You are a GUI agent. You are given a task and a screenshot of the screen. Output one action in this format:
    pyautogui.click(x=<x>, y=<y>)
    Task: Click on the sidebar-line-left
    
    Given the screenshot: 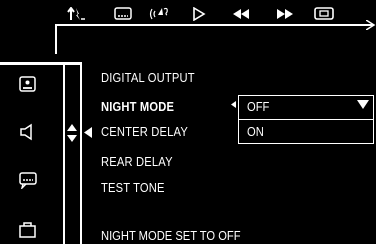 What is the action you would take?
    pyautogui.click(x=64, y=153)
    